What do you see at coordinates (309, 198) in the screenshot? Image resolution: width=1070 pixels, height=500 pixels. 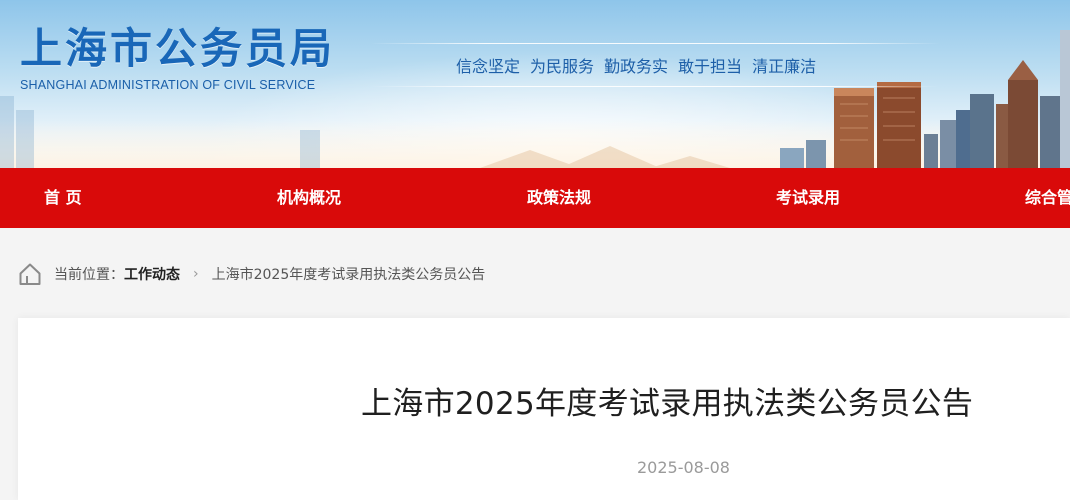 I see `nav-item-organization: 机构概况` at bounding box center [309, 198].